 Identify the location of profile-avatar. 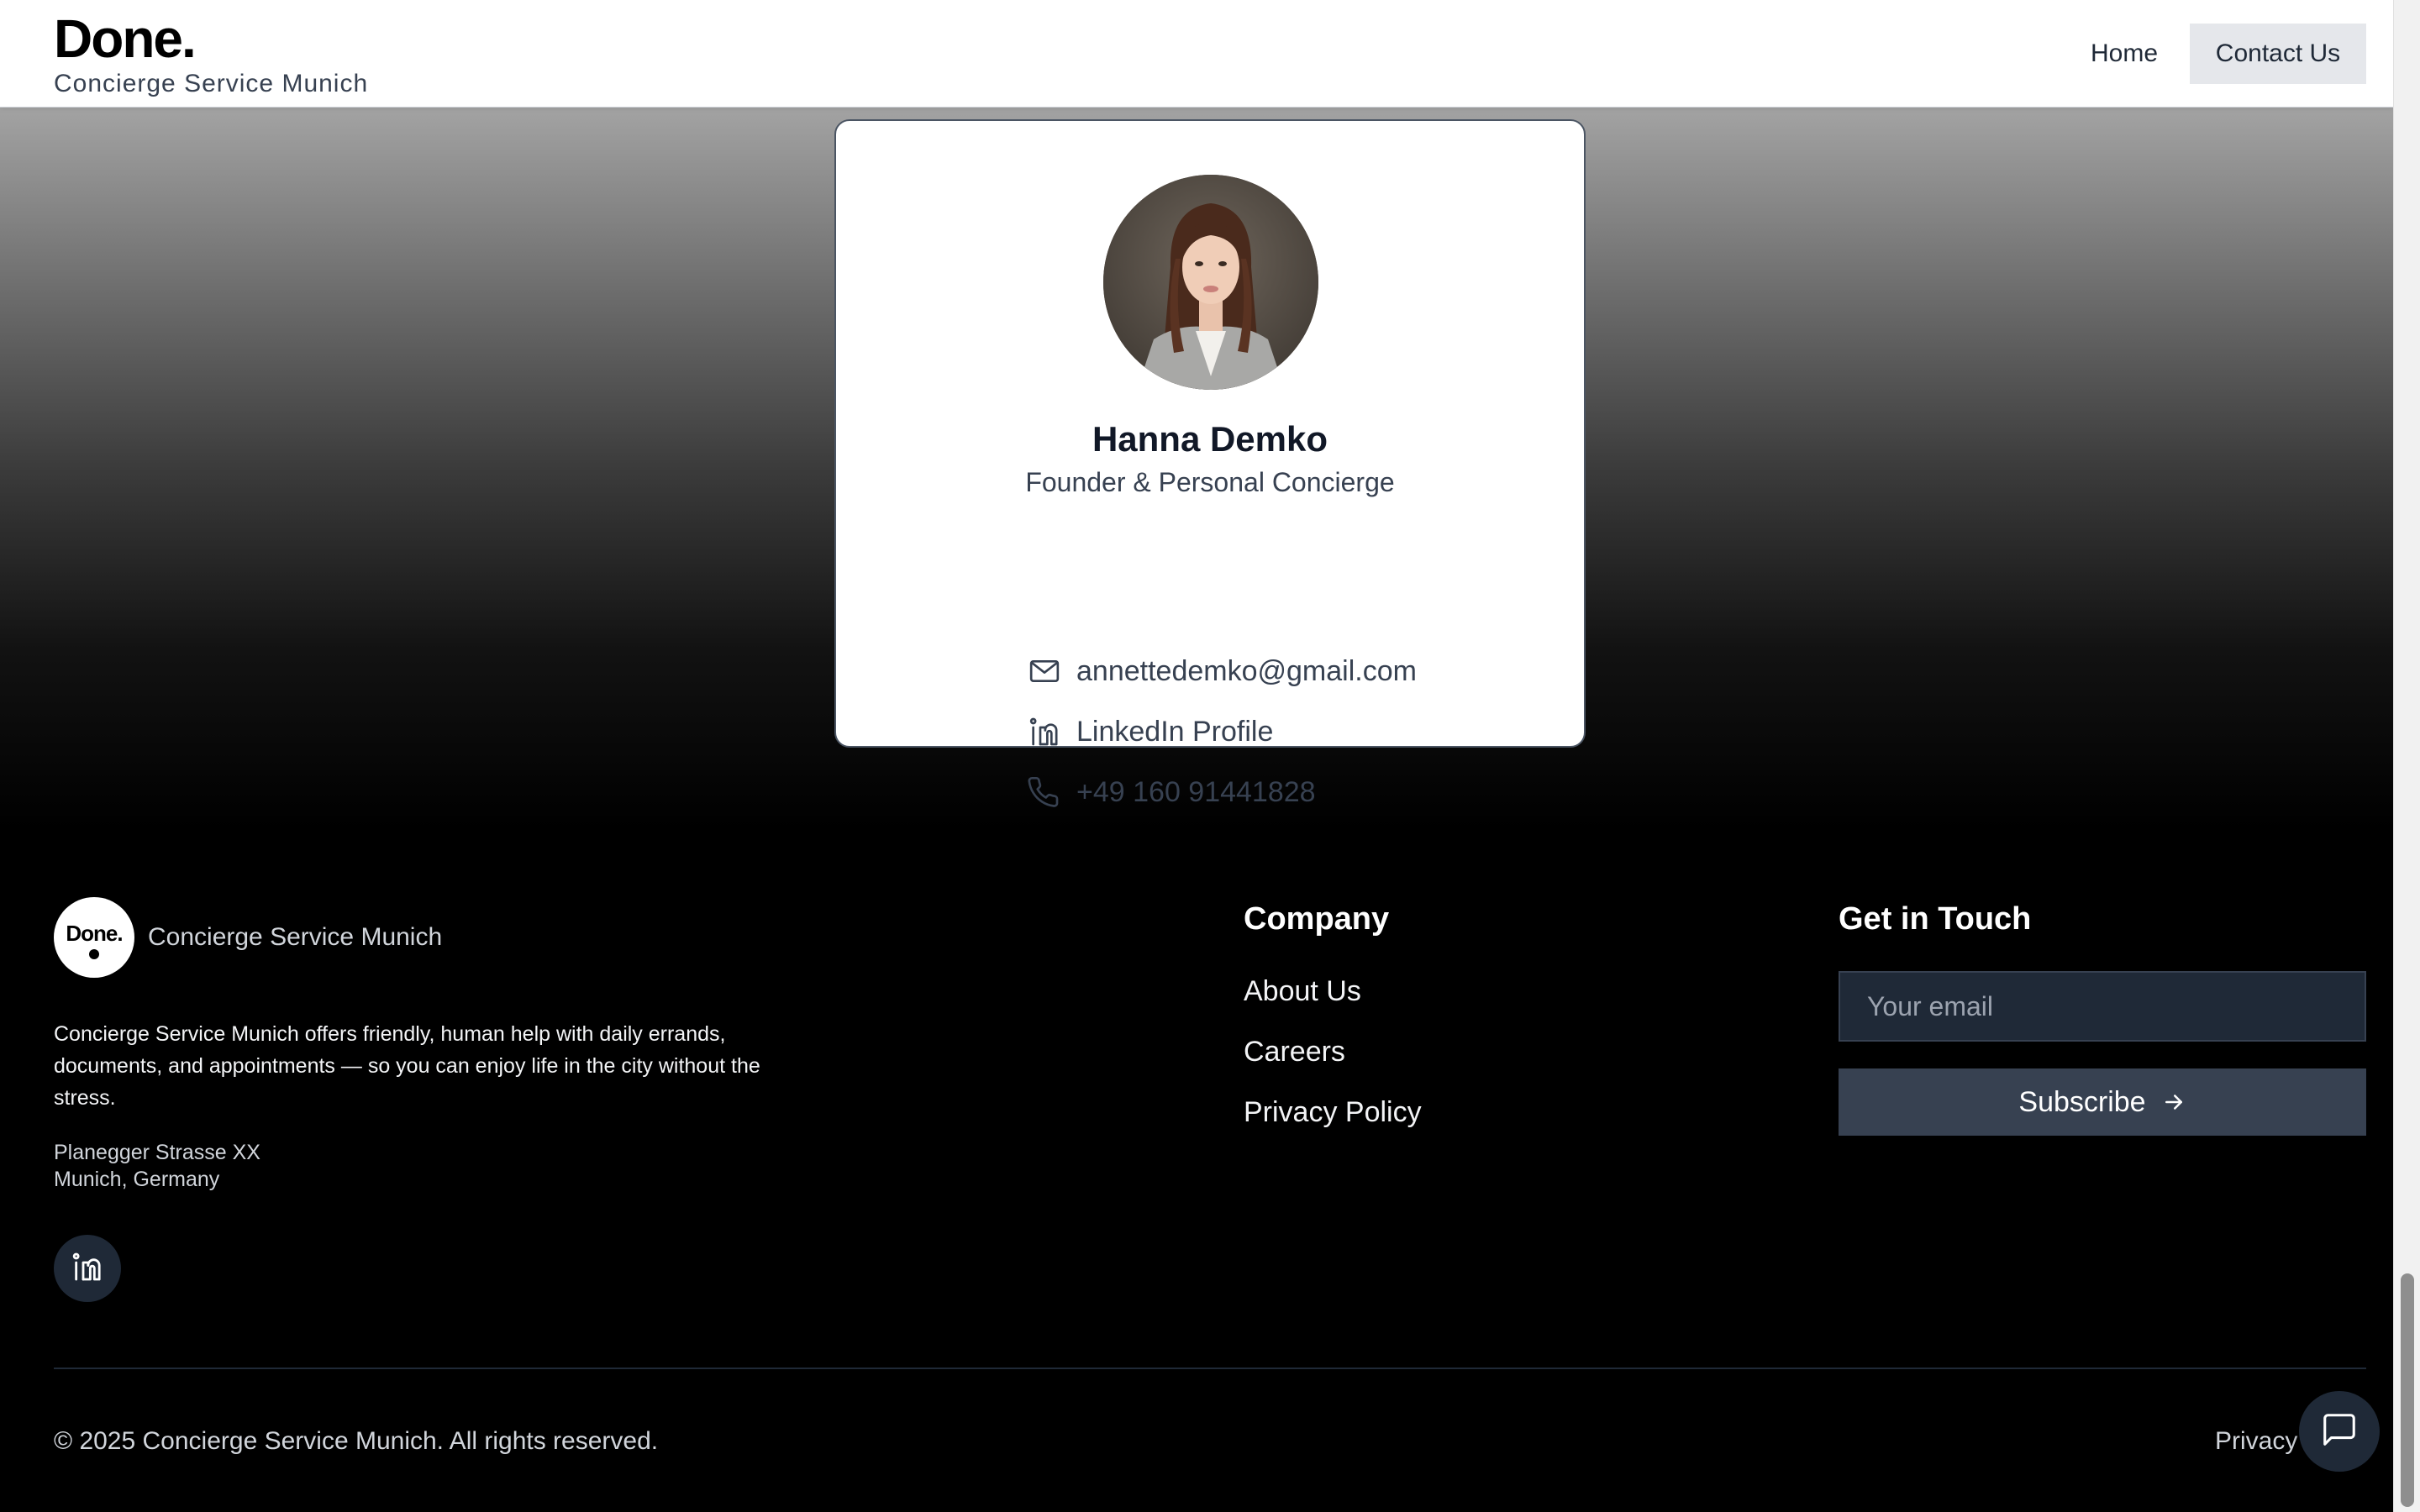
(1210, 282).